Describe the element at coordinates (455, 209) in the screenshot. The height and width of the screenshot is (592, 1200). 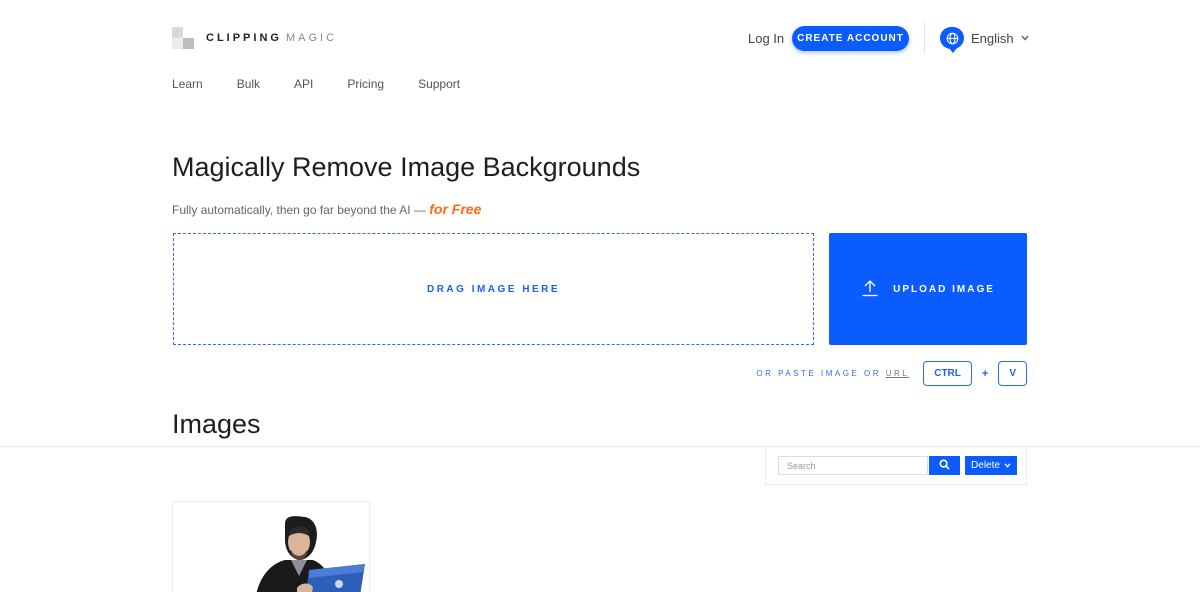
I see `subtitle-emphasis: for Free` at that location.